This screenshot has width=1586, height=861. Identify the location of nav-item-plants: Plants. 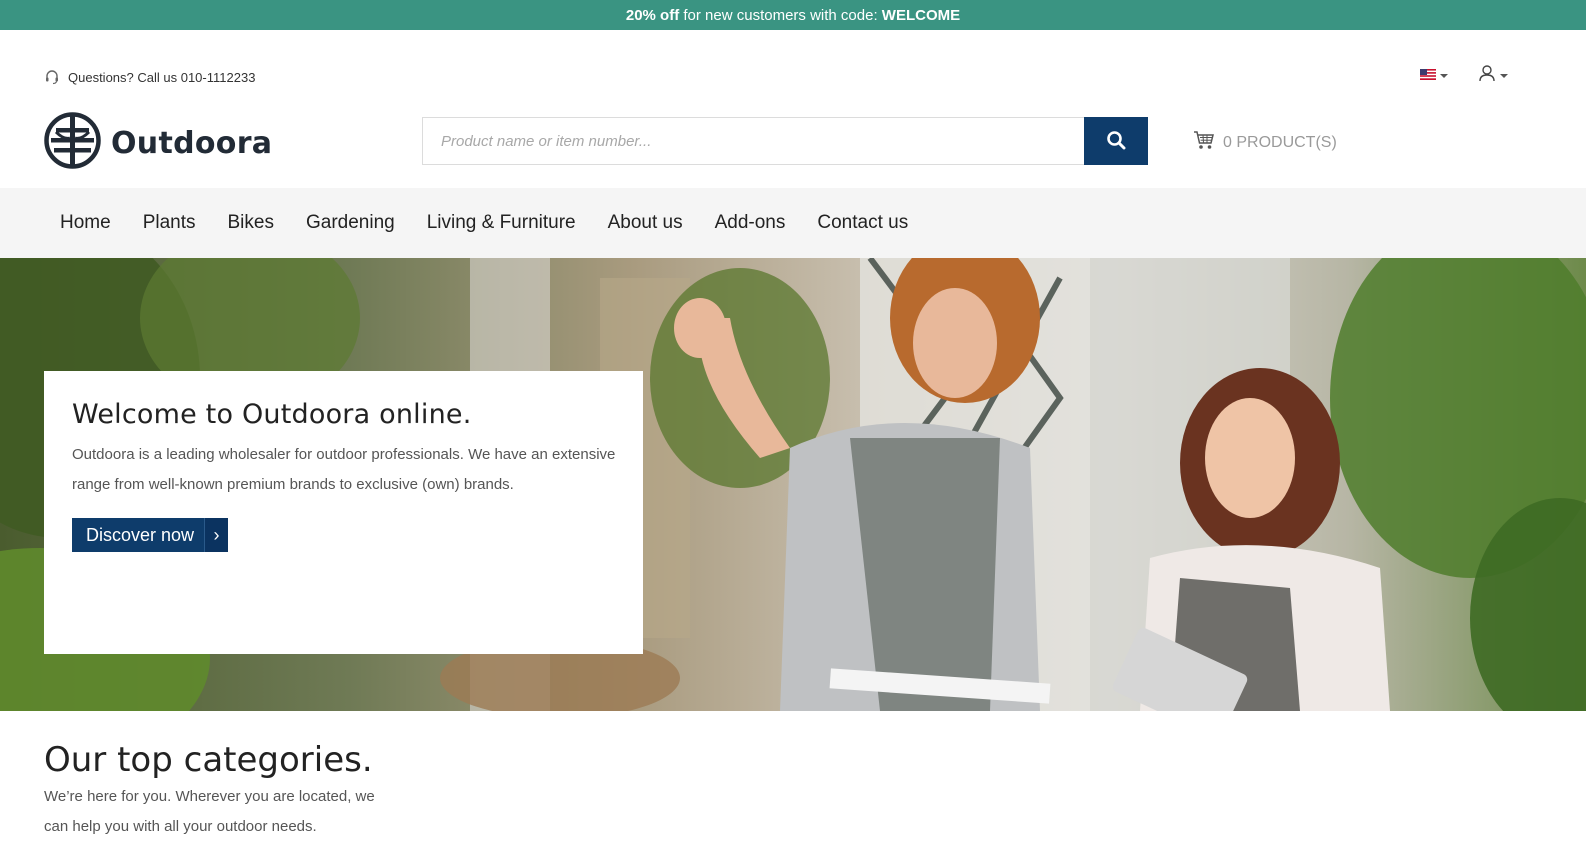
(169, 223).